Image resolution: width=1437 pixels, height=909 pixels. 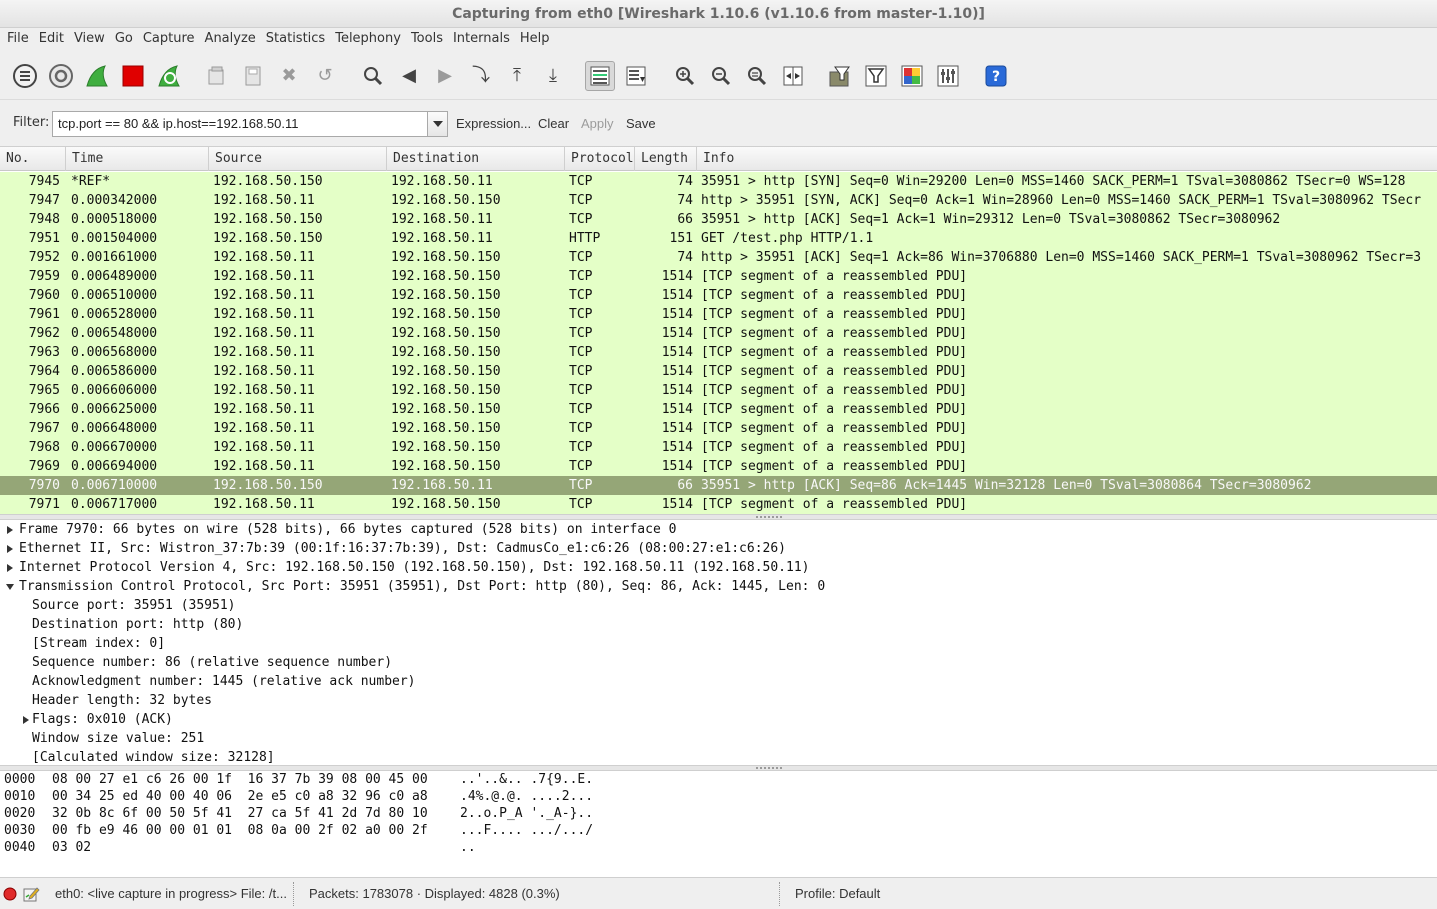 I want to click on menu-analyze: Analyze, so click(x=230, y=39).